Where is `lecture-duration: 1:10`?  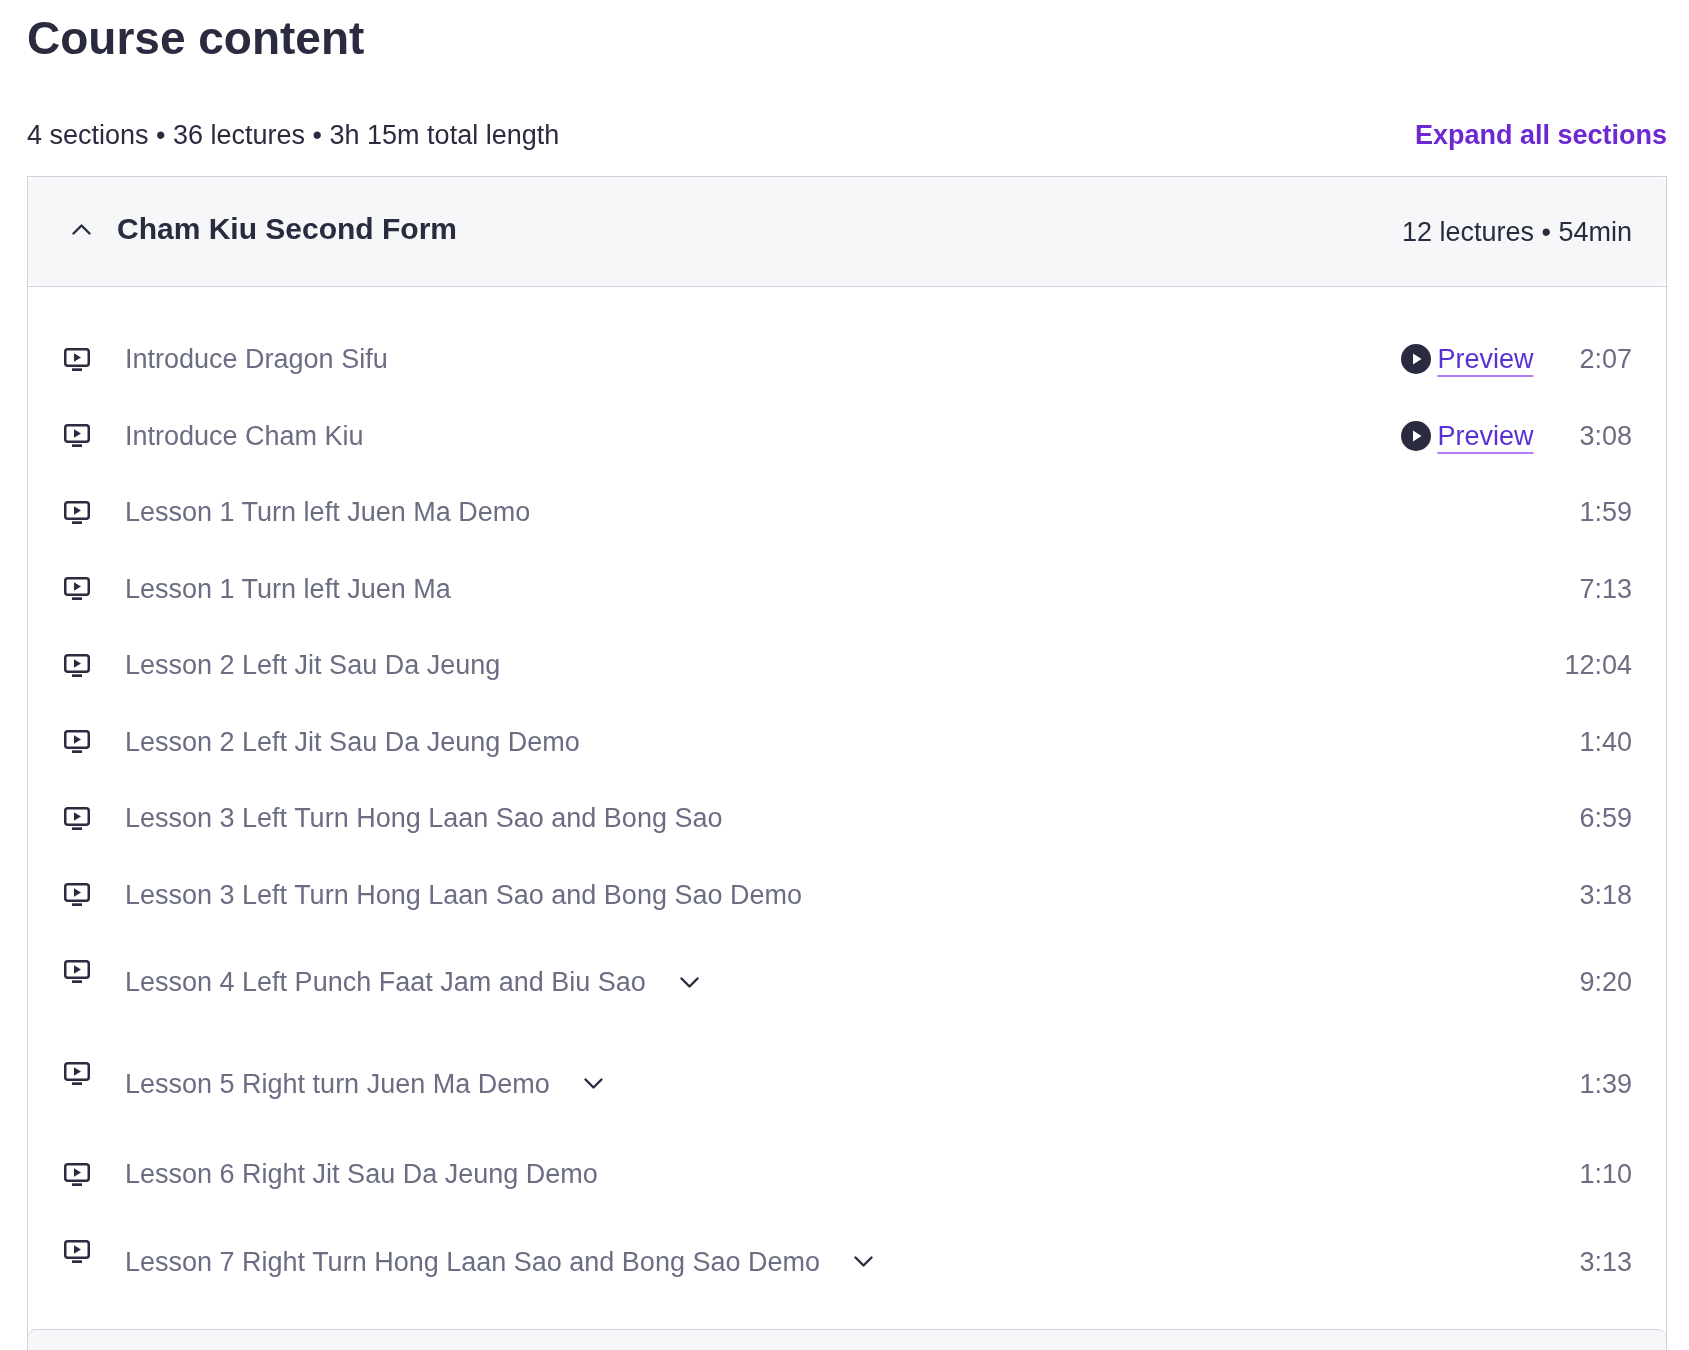 lecture-duration: 1:10 is located at coordinates (1605, 1174).